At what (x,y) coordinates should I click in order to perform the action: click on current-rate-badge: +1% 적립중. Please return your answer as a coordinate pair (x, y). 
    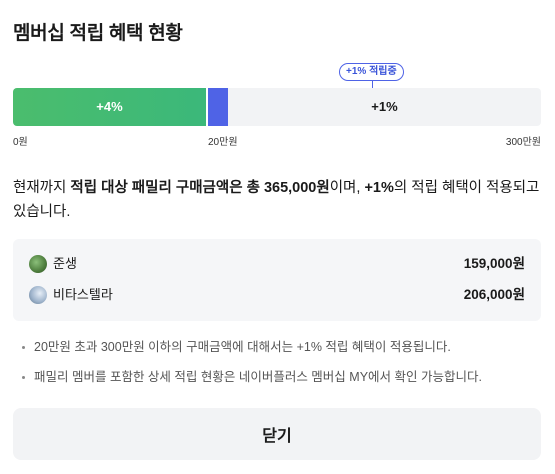
    Looking at the image, I should click on (371, 72).